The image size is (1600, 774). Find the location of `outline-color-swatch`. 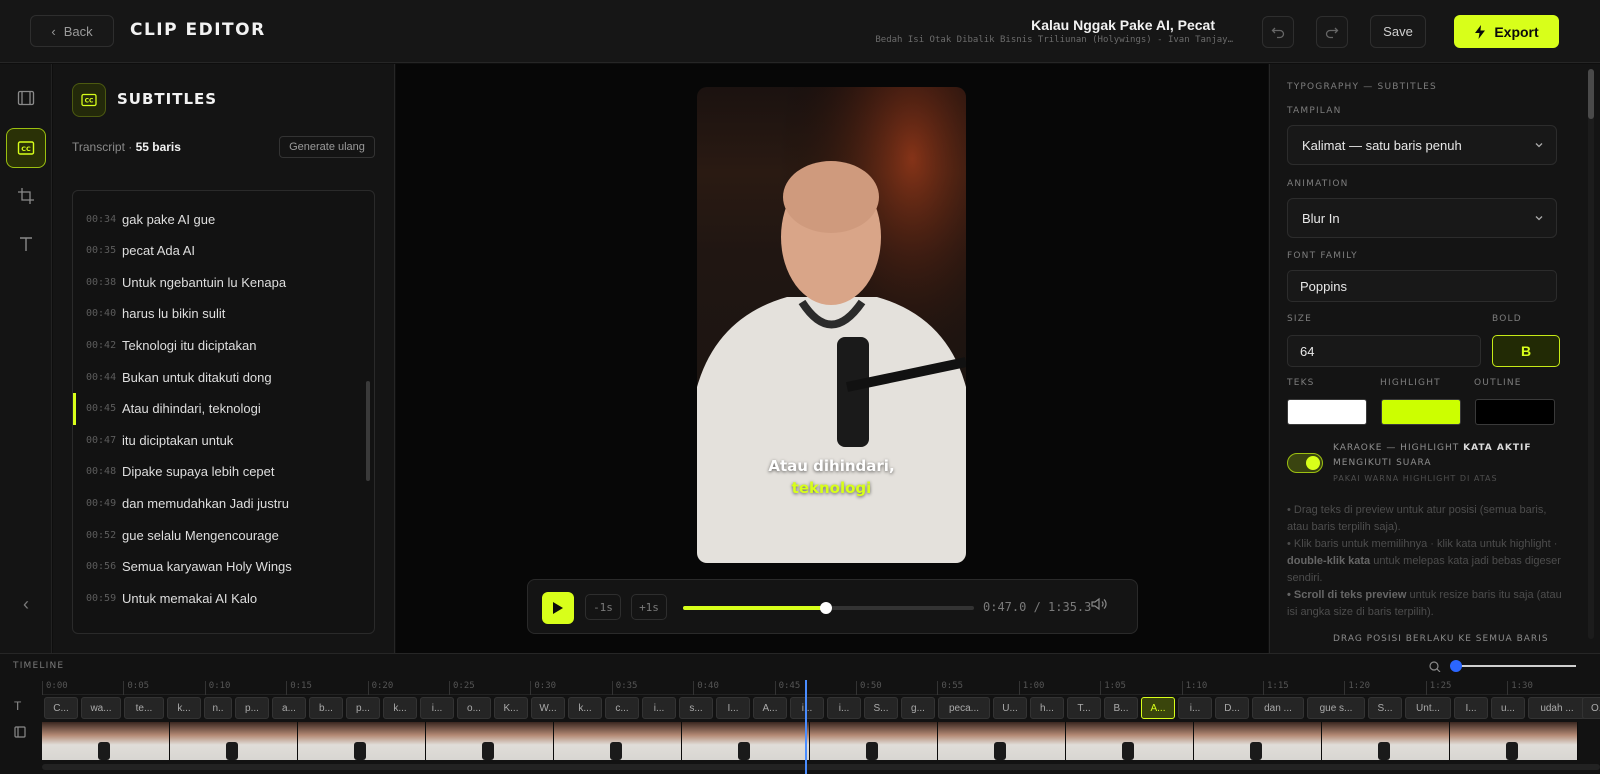

outline-color-swatch is located at coordinates (1515, 412).